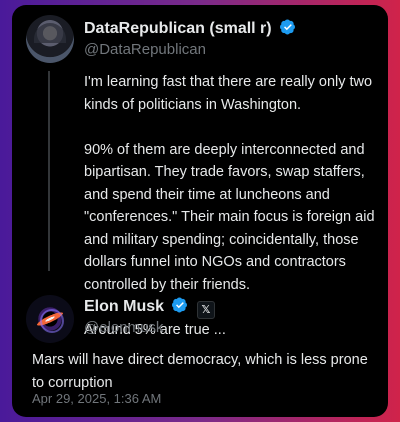  I want to click on x-affiliation-icon: 𝕏, so click(205, 309).